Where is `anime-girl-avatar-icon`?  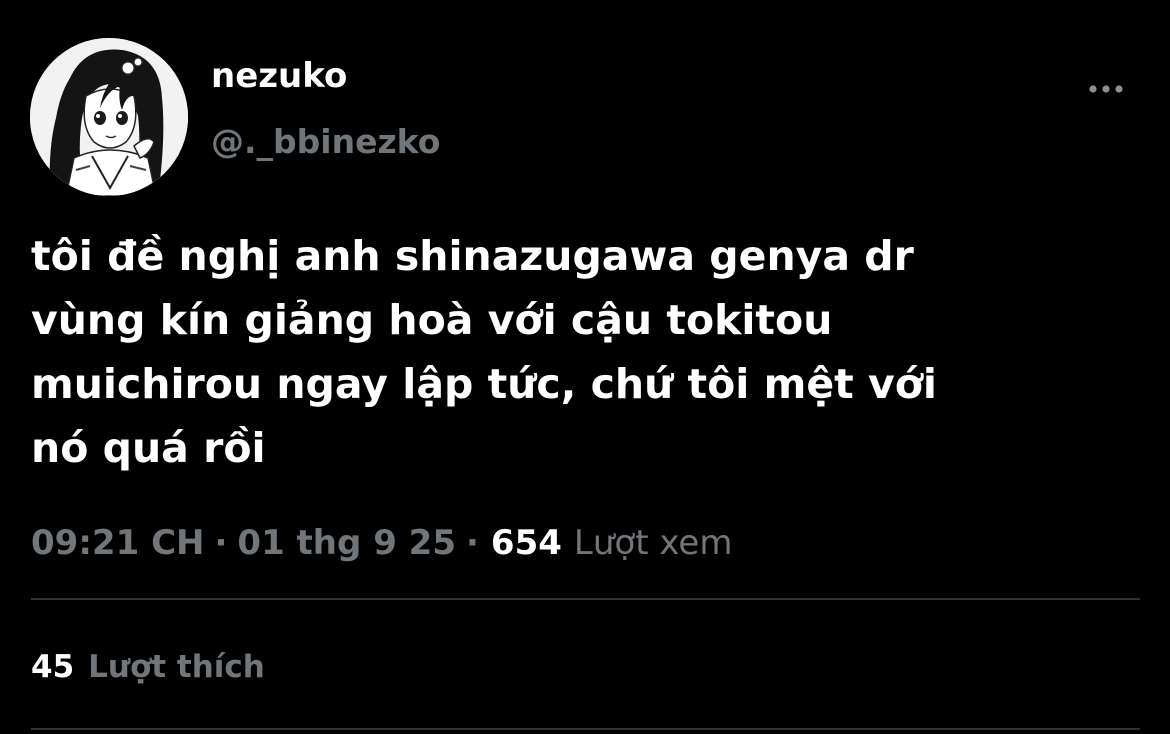
anime-girl-avatar-icon is located at coordinates (109, 117).